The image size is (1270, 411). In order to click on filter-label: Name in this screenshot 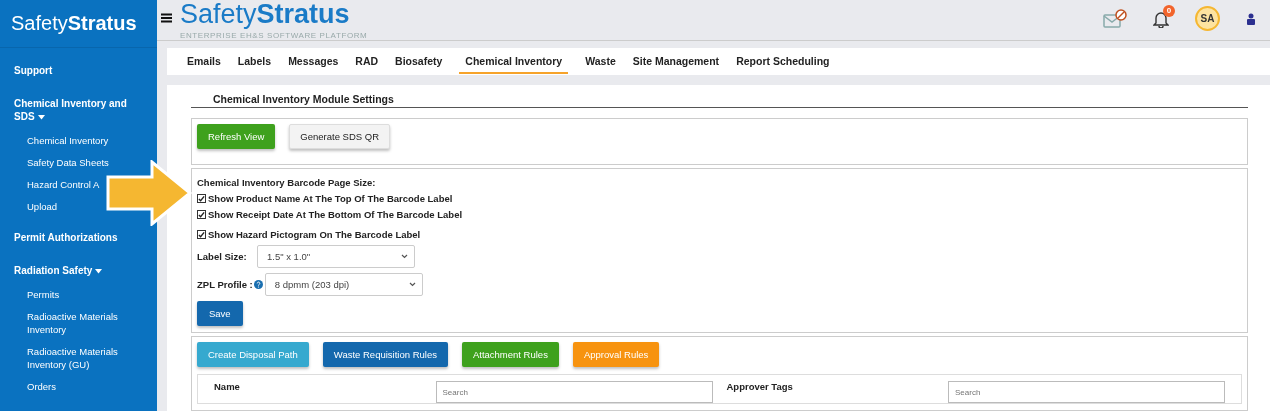, I will do `click(227, 386)`.